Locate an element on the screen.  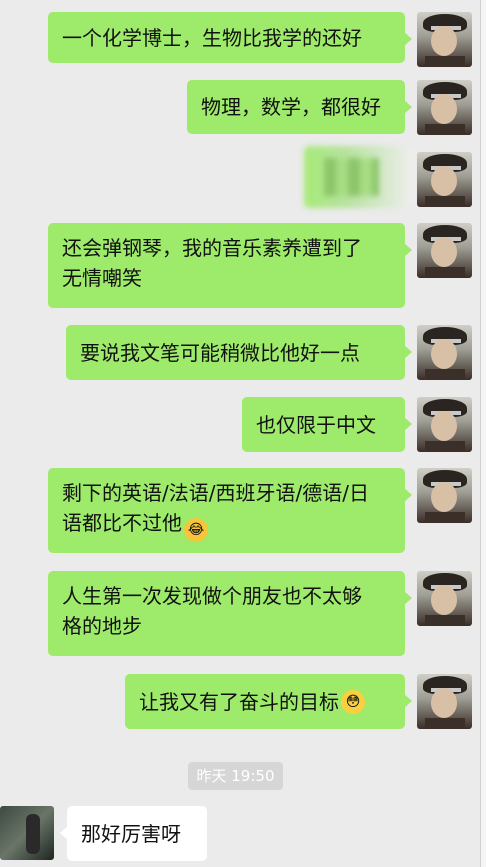
message-bubble: 那好厉害呀 is located at coordinates (133, 833).